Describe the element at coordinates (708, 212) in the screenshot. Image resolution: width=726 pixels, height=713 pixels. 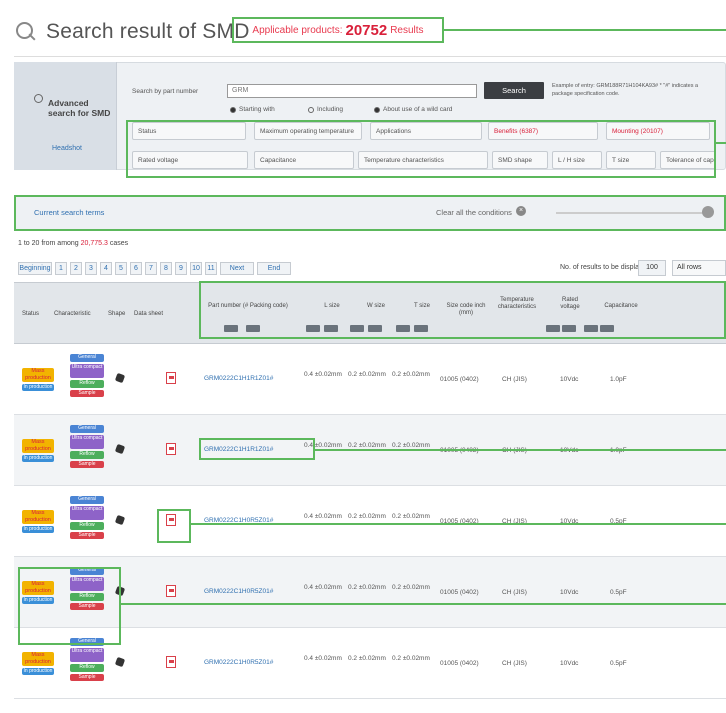
I see `slider-handle` at that location.